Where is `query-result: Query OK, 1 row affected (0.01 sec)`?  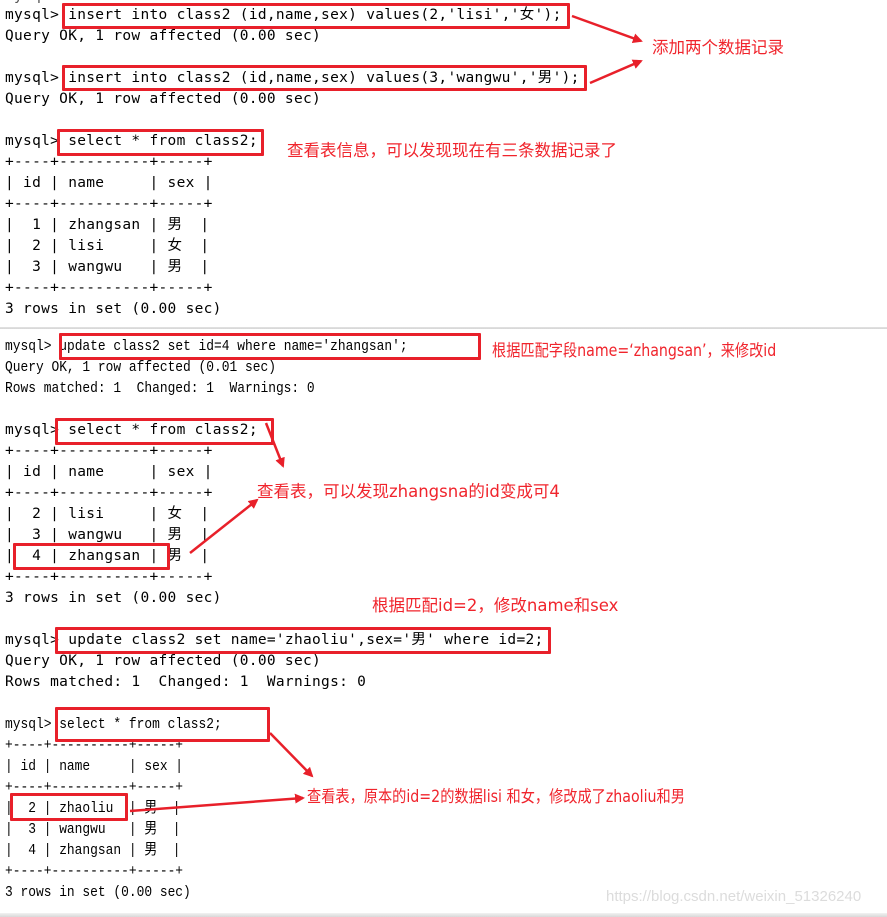
query-result: Query OK, 1 row affected (0.01 sec) is located at coordinates (140, 367).